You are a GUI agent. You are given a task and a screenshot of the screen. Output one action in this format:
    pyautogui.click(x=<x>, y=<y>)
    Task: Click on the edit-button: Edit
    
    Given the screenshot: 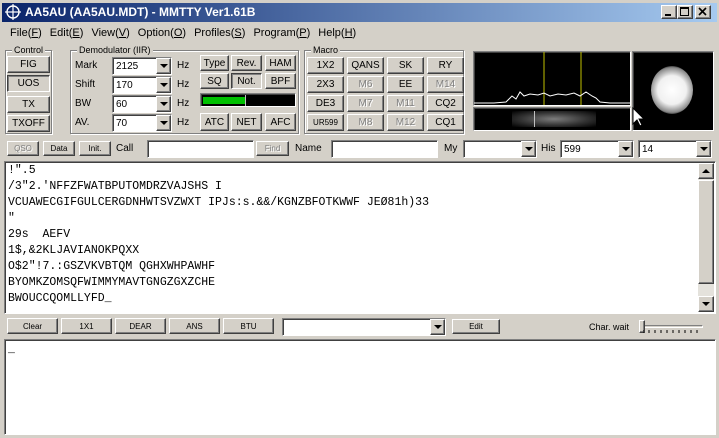 What is the action you would take?
    pyautogui.click(x=476, y=326)
    